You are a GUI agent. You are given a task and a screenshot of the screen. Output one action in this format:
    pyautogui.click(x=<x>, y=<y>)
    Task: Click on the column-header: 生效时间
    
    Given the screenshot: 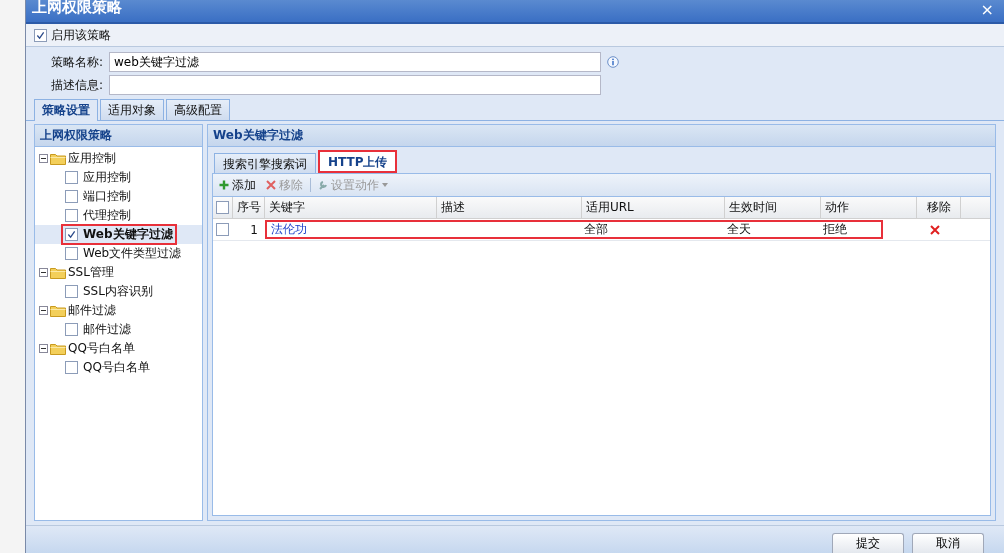 What is the action you would take?
    pyautogui.click(x=773, y=207)
    